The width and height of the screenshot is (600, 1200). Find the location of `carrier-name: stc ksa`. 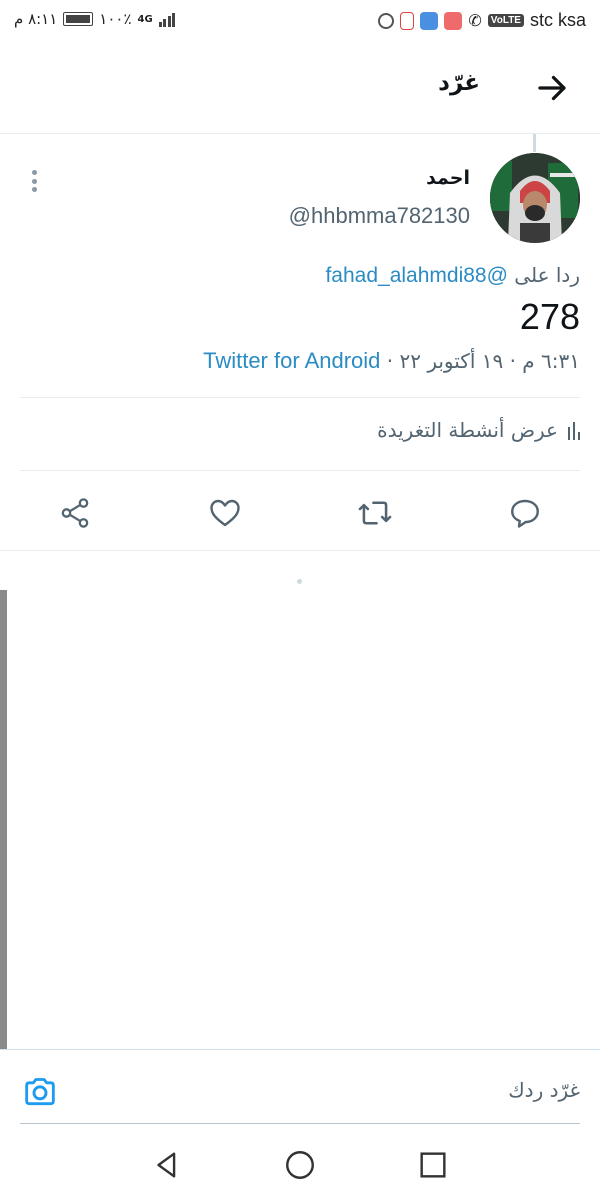

carrier-name: stc ksa is located at coordinates (557, 20).